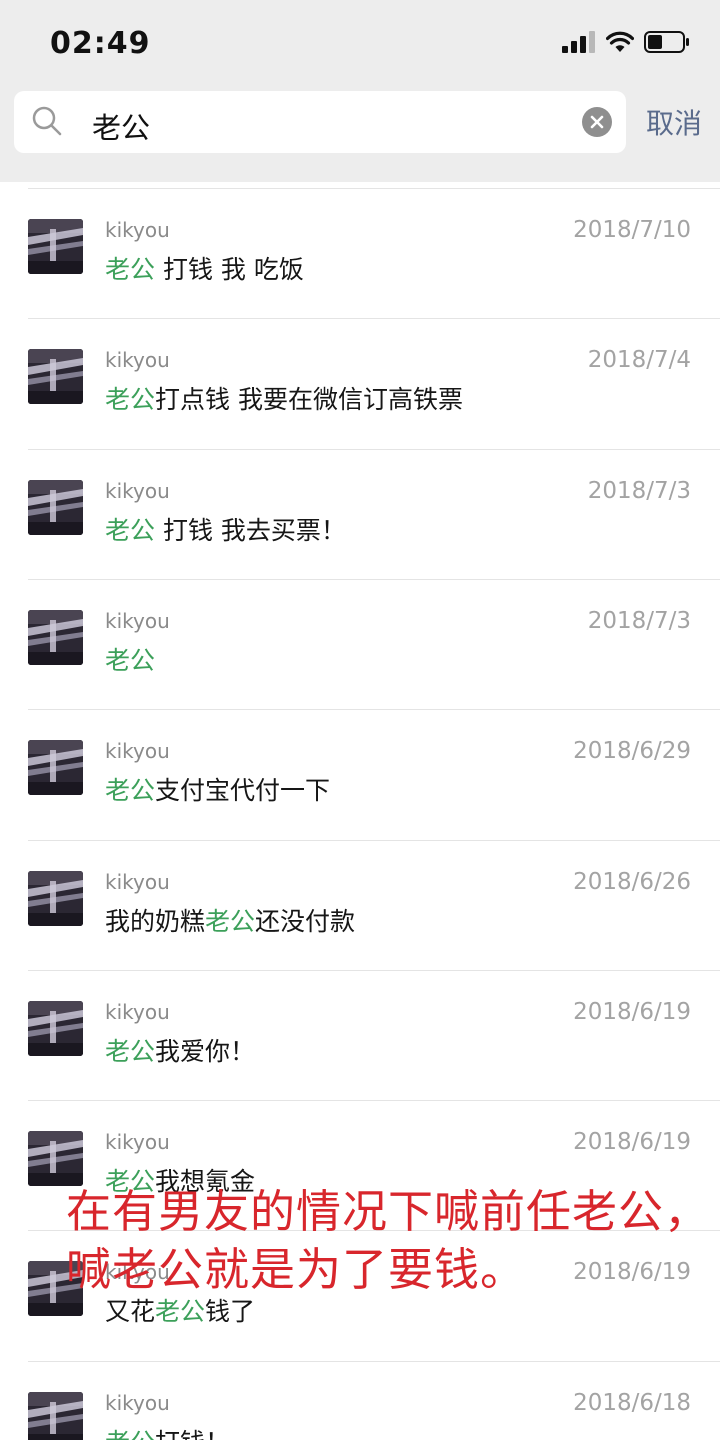 This screenshot has height=1440, width=720. What do you see at coordinates (320, 122) in the screenshot?
I see `search-box: 老公` at bounding box center [320, 122].